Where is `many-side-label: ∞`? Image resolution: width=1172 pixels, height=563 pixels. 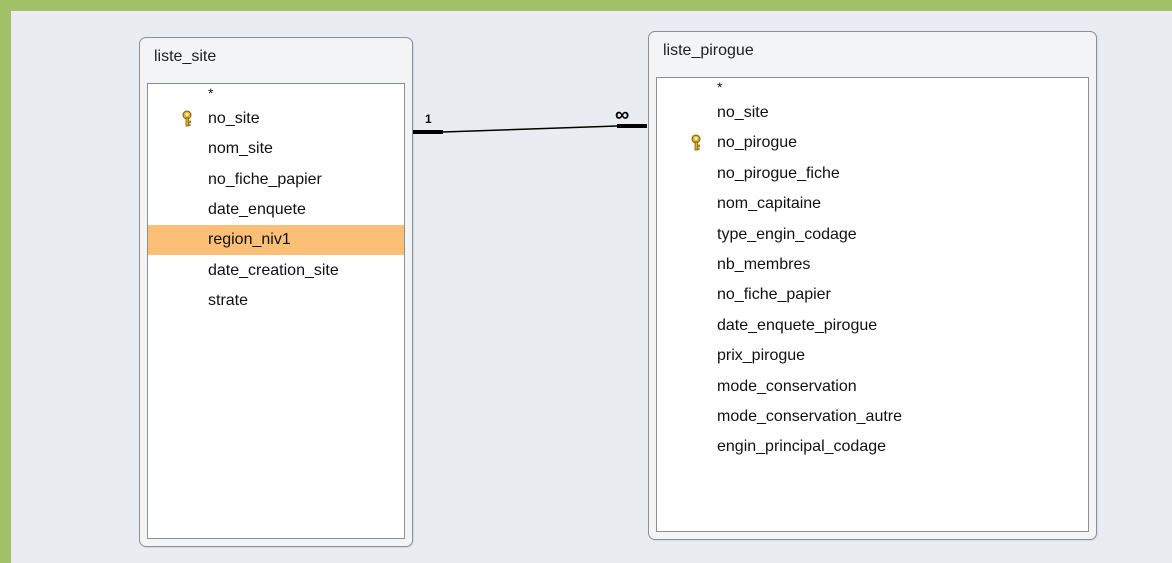
many-side-label: ∞ is located at coordinates (622, 115).